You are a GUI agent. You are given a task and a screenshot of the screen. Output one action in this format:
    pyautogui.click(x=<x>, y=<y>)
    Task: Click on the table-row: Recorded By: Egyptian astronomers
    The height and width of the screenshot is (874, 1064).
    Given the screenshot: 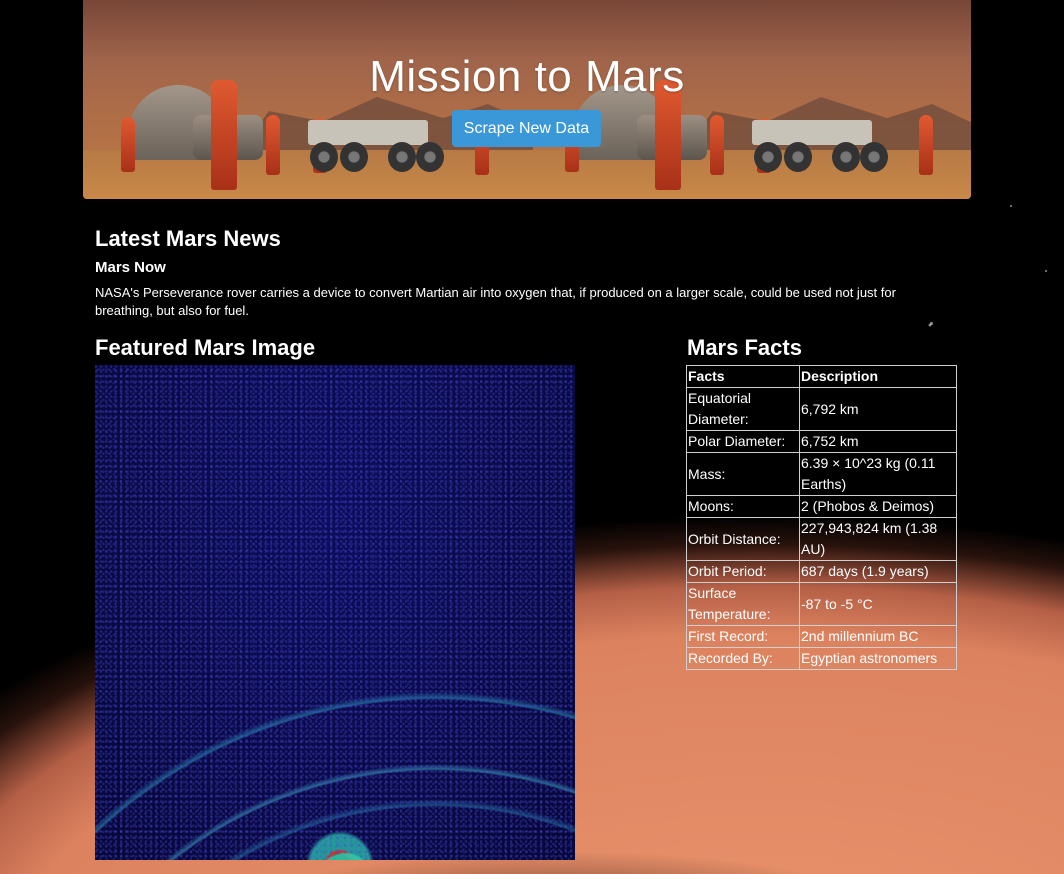 What is the action you would take?
    pyautogui.click(x=821, y=658)
    